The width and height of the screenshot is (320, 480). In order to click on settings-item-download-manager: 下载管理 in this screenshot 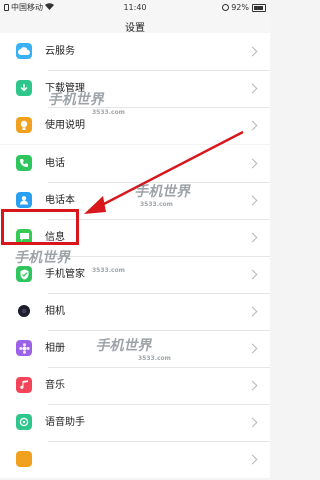, I will do `click(135, 88)`.